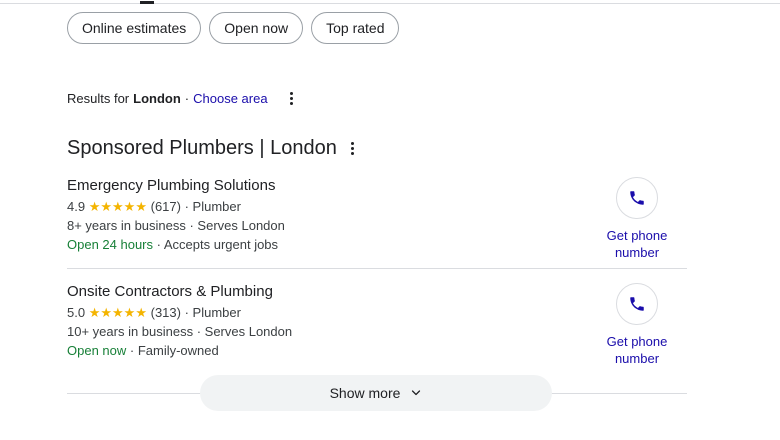  Describe the element at coordinates (230, 98) in the screenshot. I see `choose-area-link: Choose area` at that location.